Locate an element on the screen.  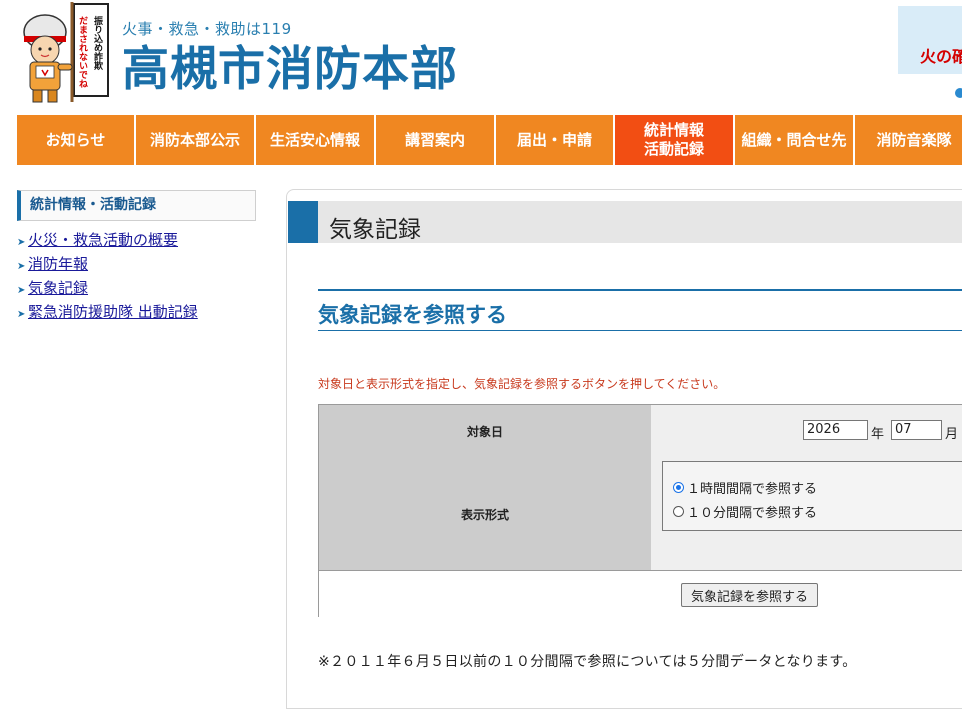
sidebar-link-dispatch: 緊急消防援助隊 出動記録 is located at coordinates (113, 312).